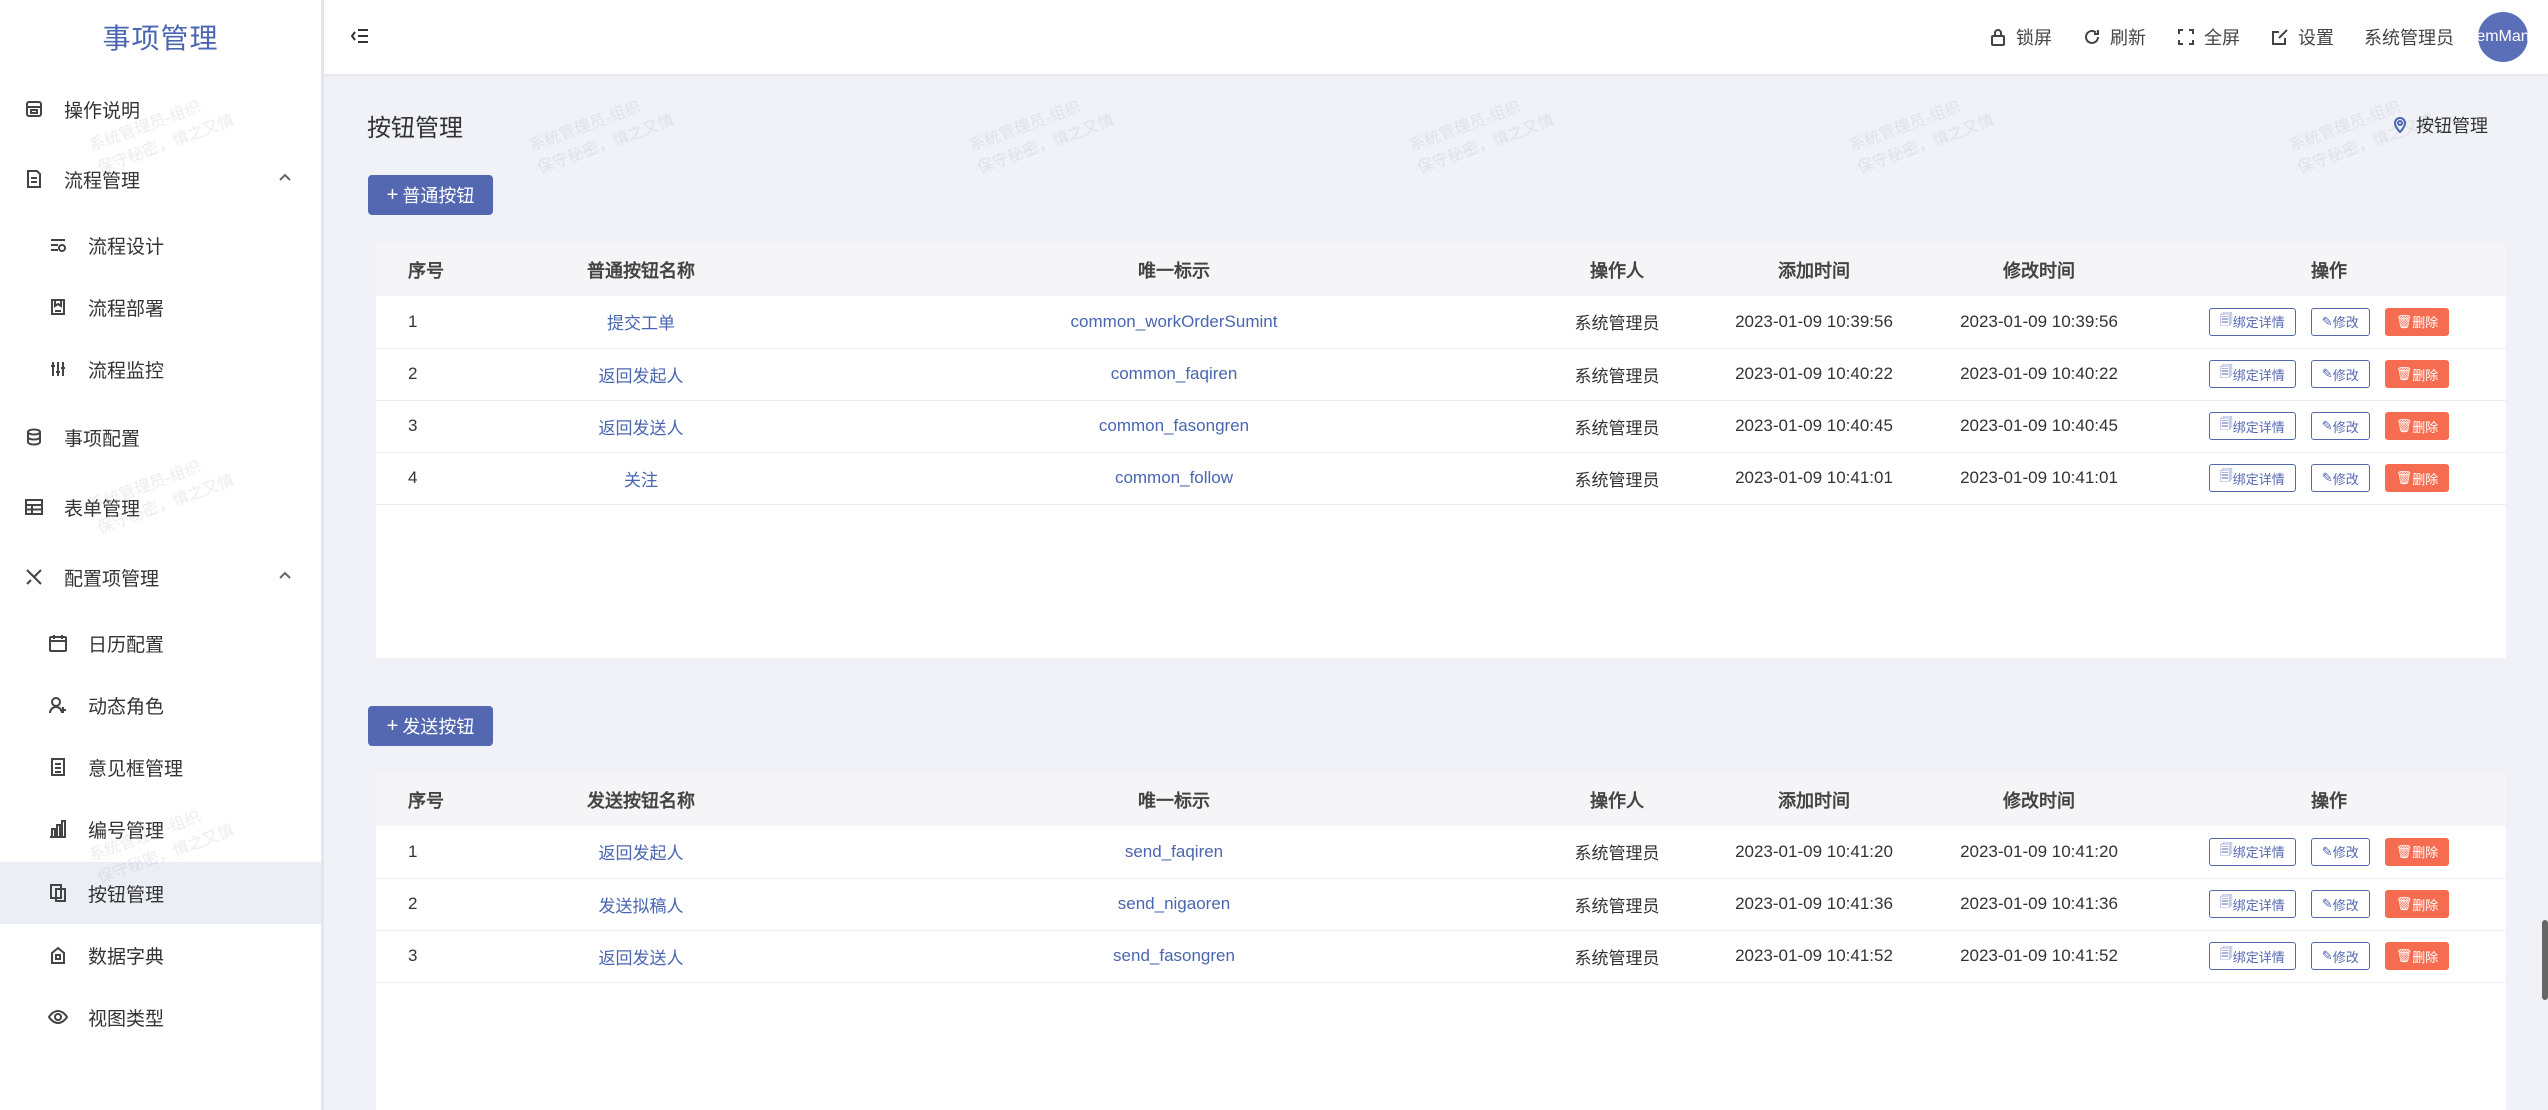 The height and width of the screenshot is (1110, 2548). I want to click on table-header-row: 序号 普通按钮名称 唯一标示 操作人 添加时间 修改时间 操作, so click(1441, 270).